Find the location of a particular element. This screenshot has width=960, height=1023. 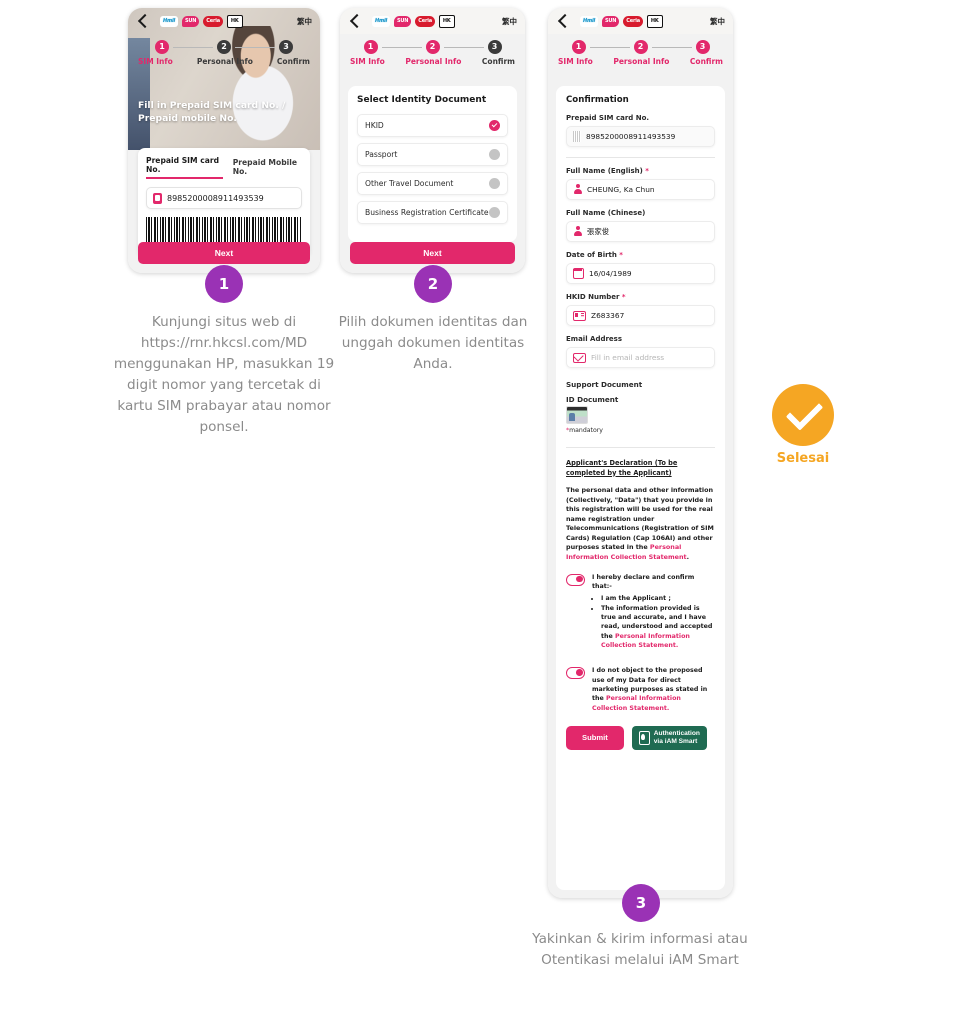

id-document-thumbnail is located at coordinates (577, 415).